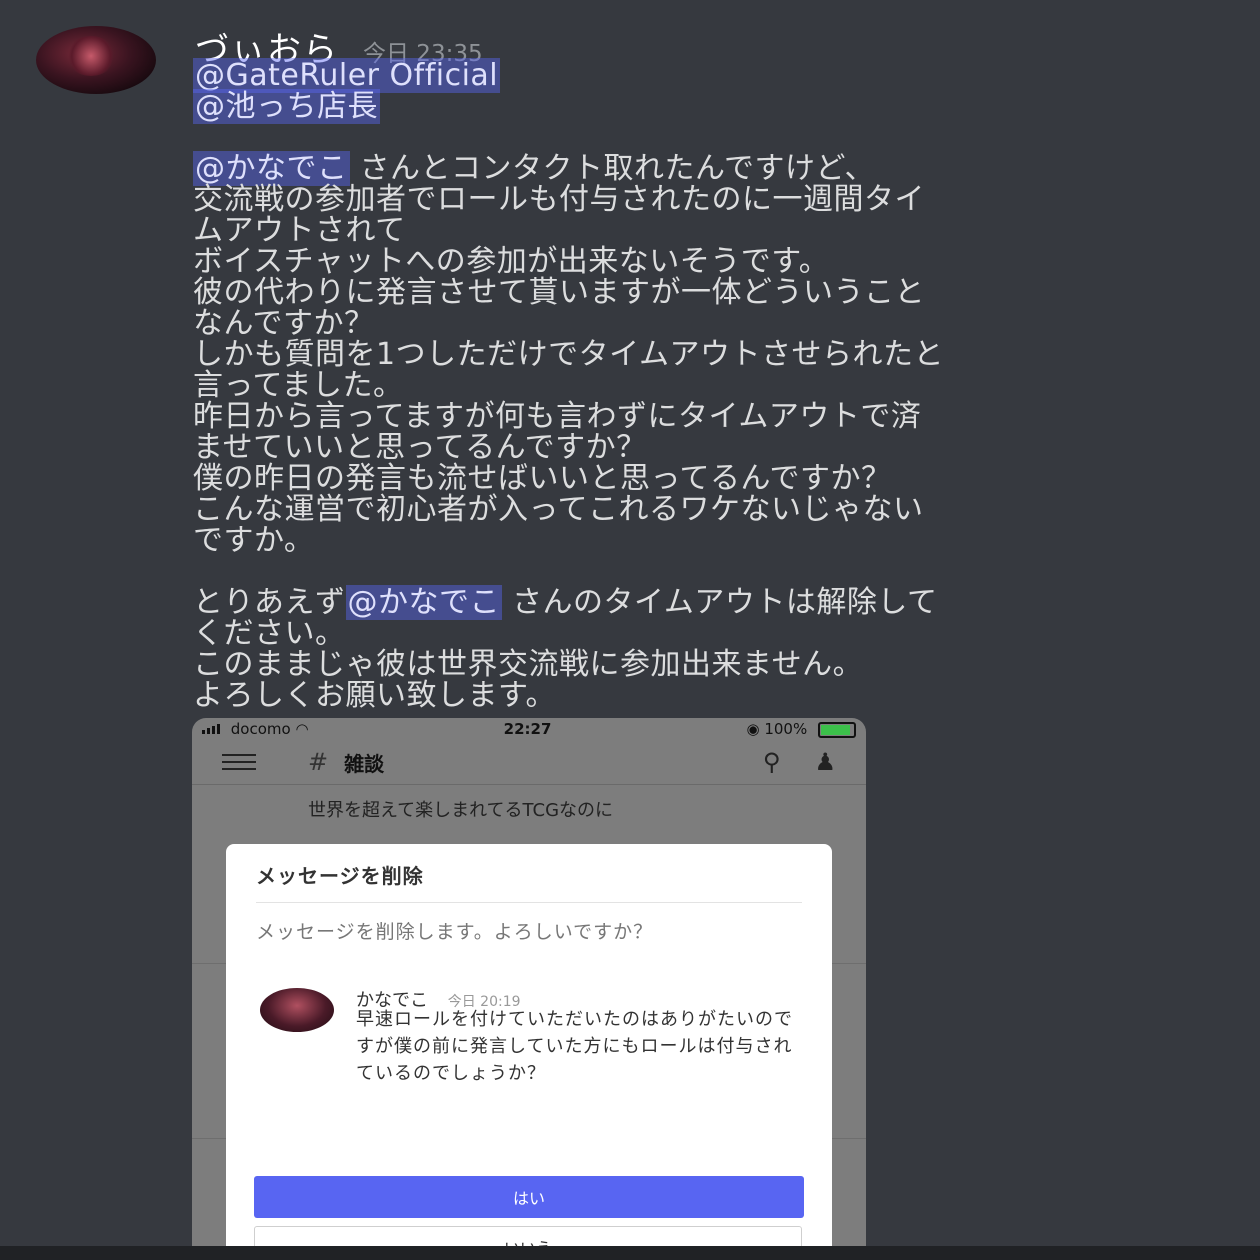  I want to click on message-line: 言ってました。, so click(713, 385).